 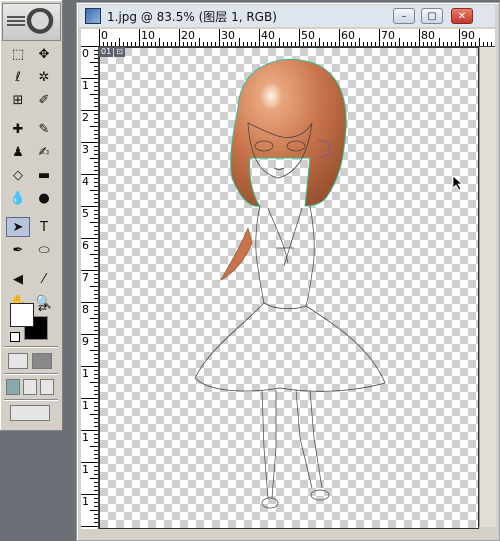 I want to click on slice-tool: ✐, so click(x=44, y=100).